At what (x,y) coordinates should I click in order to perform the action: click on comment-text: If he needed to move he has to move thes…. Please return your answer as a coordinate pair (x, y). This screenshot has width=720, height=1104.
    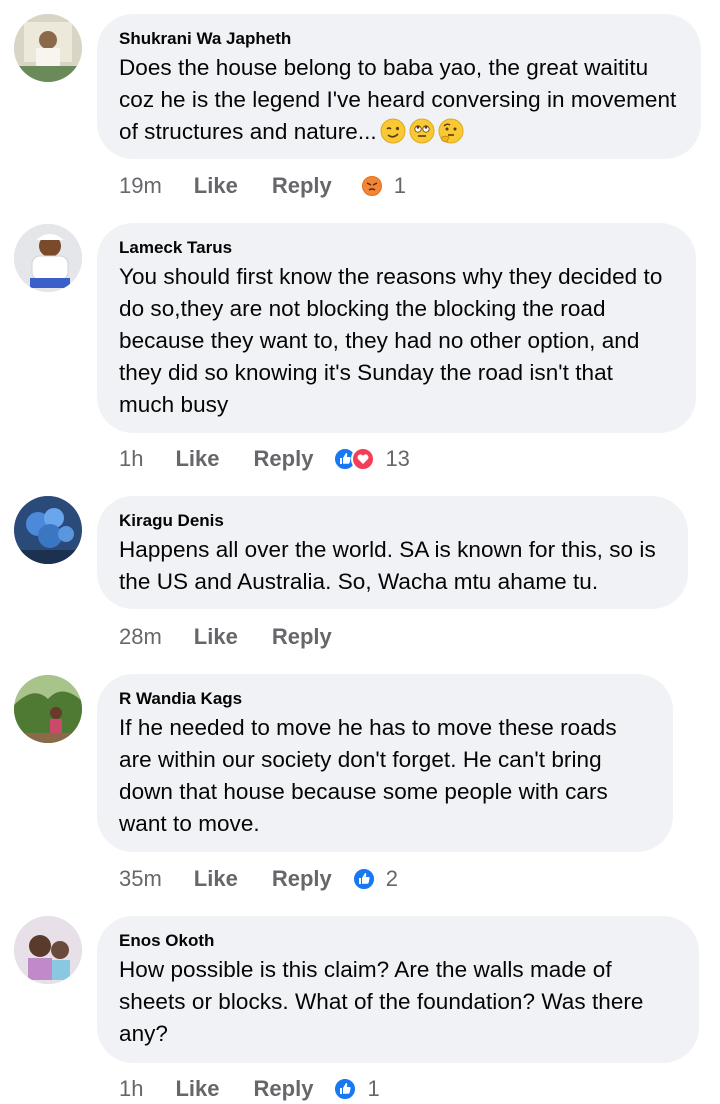
    Looking at the image, I should click on (368, 775).